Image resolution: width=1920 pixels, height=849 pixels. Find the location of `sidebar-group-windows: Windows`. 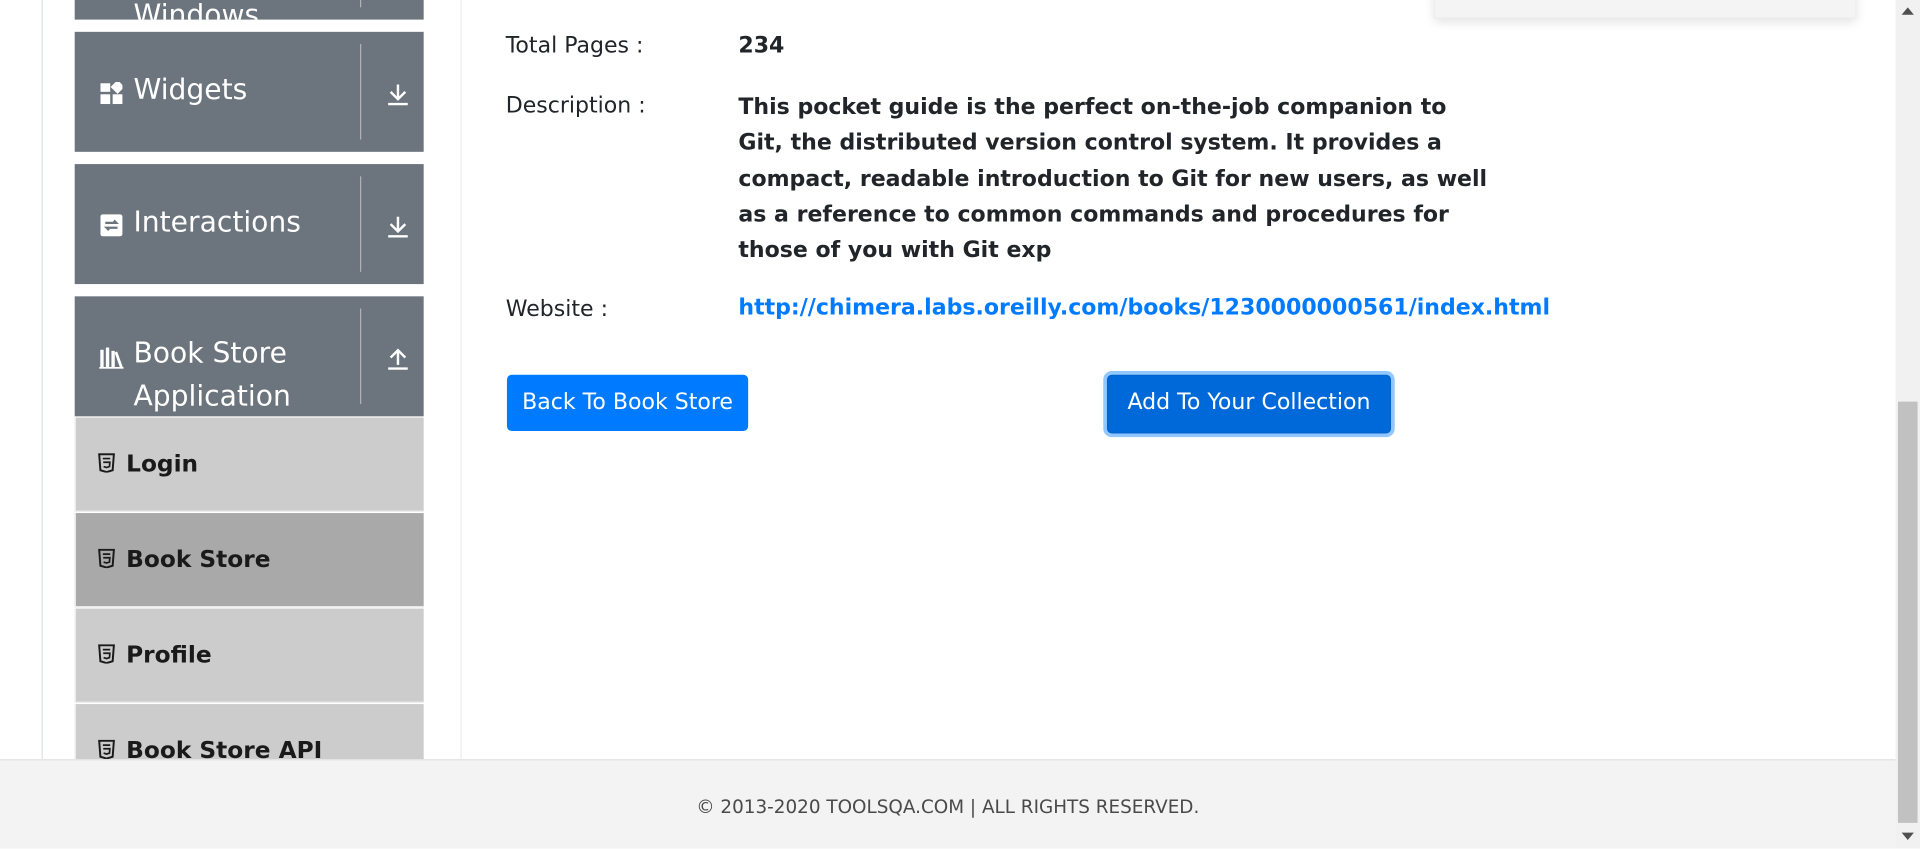

sidebar-group-windows: Windows is located at coordinates (249, 10).